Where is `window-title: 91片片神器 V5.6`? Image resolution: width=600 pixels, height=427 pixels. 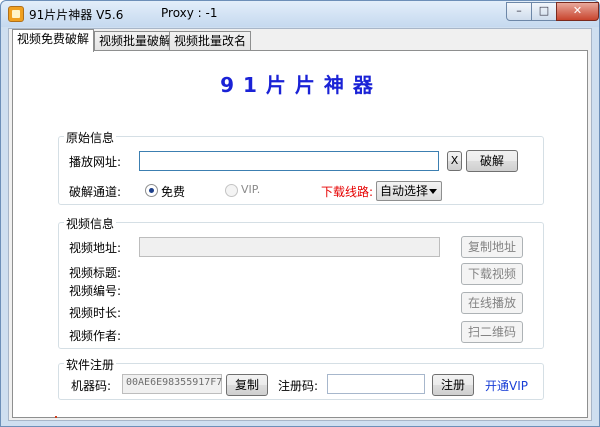
window-title: 91片片神器 V5.6 is located at coordinates (76, 15).